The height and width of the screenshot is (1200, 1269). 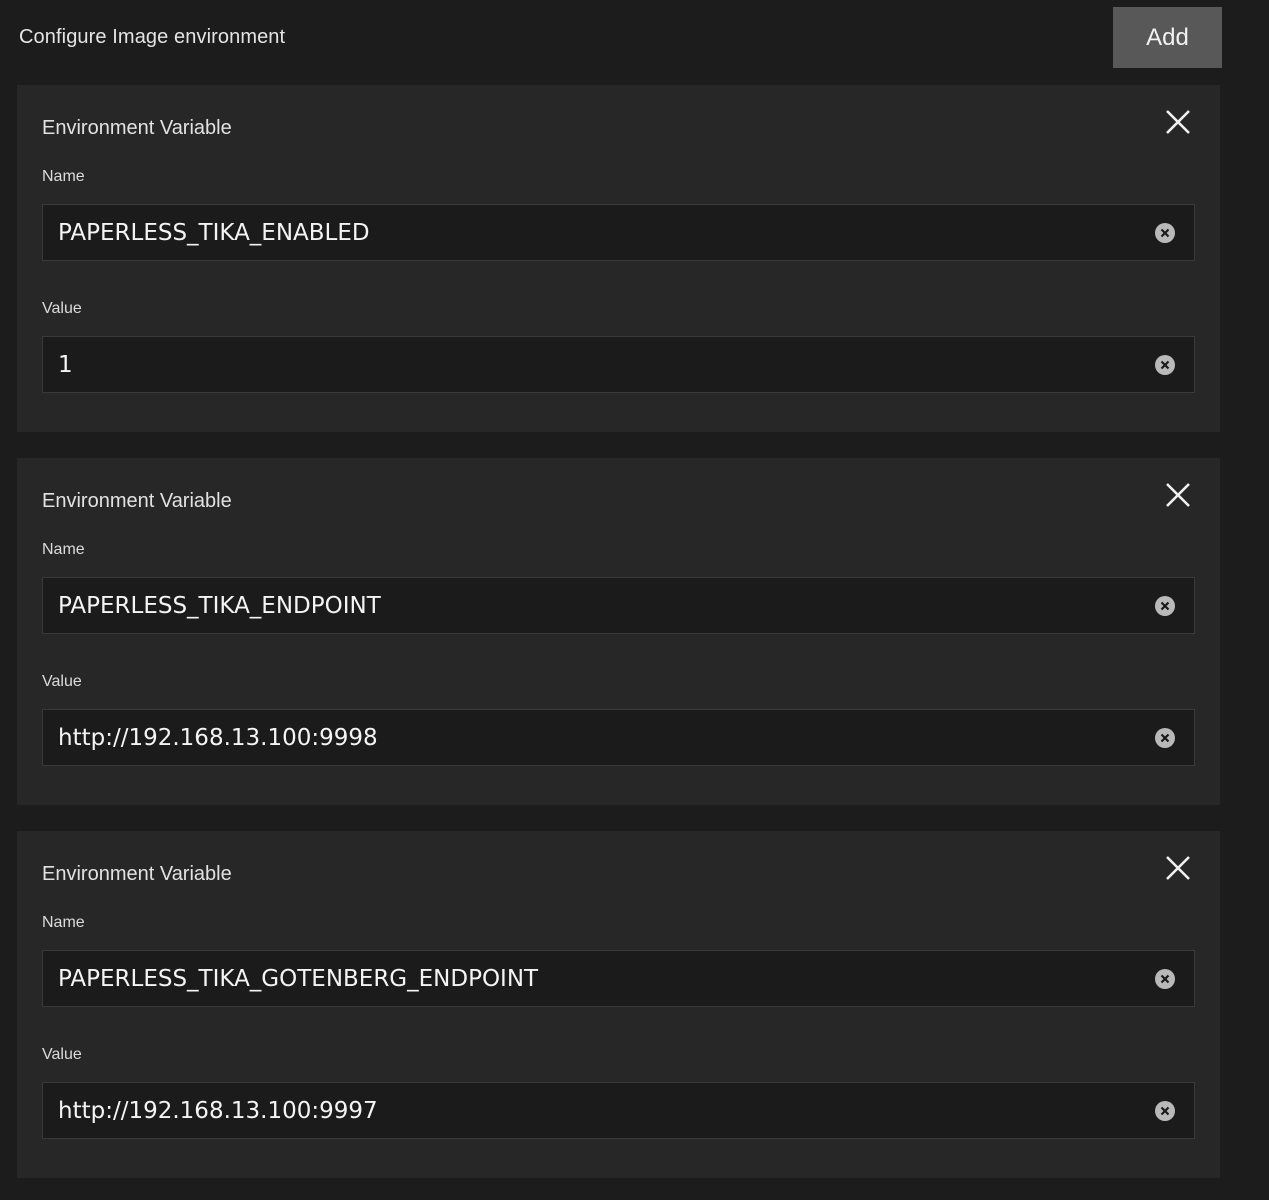 I want to click on add-button: Add, so click(x=1167, y=37).